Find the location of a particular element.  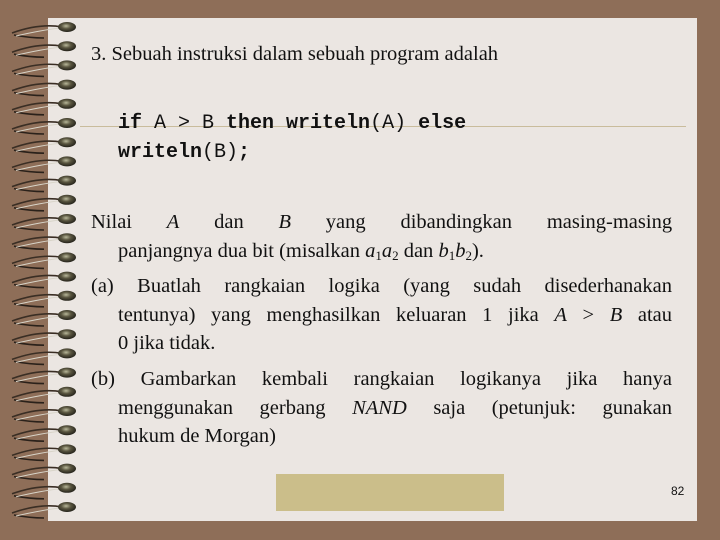

code-operand: (B) is located at coordinates (220, 152).